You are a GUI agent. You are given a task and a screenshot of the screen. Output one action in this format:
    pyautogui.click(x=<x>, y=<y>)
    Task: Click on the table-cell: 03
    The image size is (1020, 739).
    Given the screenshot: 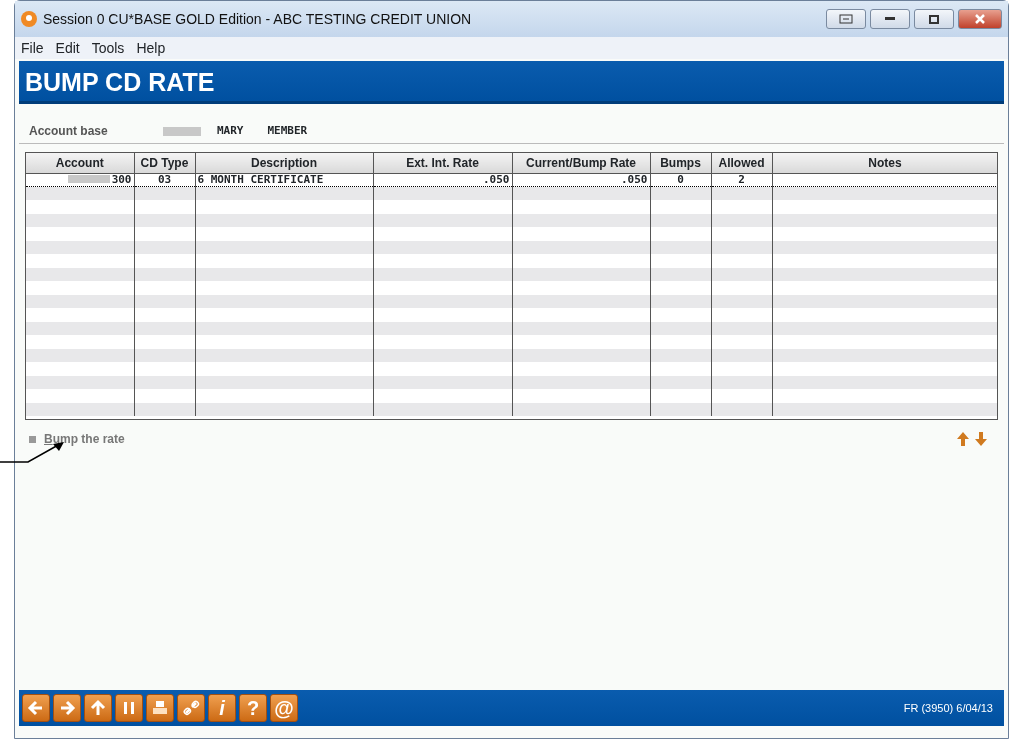 What is the action you would take?
    pyautogui.click(x=164, y=179)
    